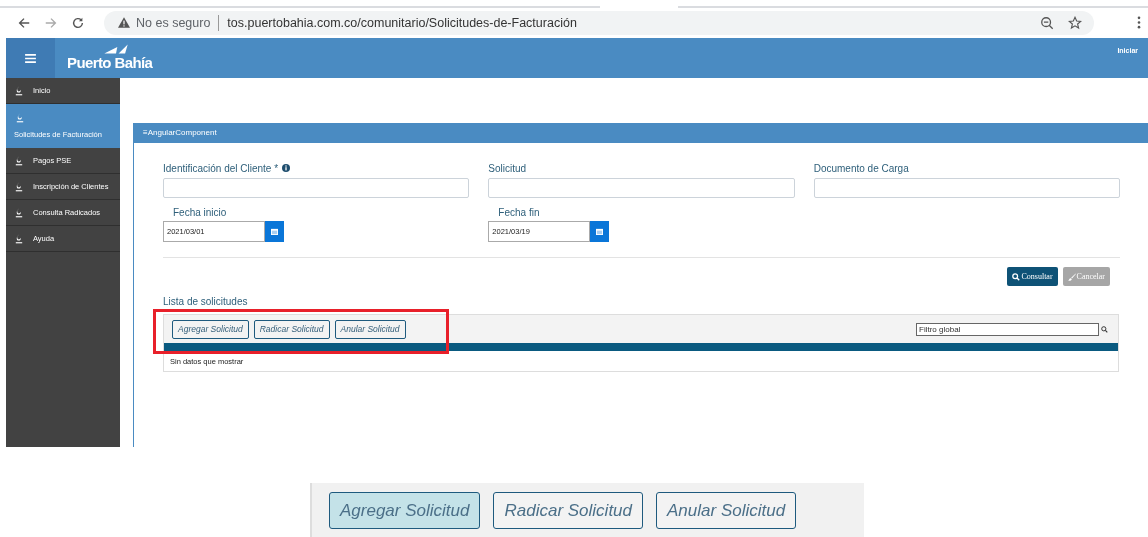 The width and height of the screenshot is (1148, 537). I want to click on menu-button, so click(30, 58).